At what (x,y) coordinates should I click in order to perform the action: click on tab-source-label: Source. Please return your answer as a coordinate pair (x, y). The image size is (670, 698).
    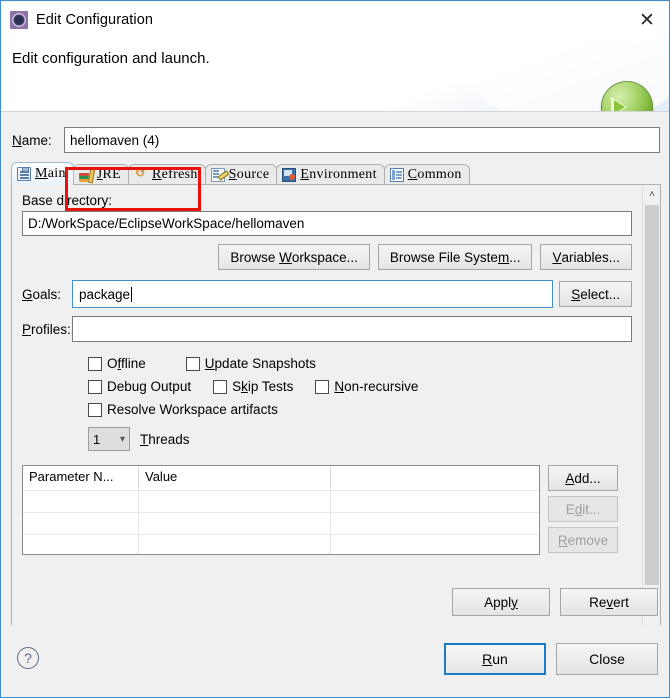
    Looking at the image, I should click on (249, 174).